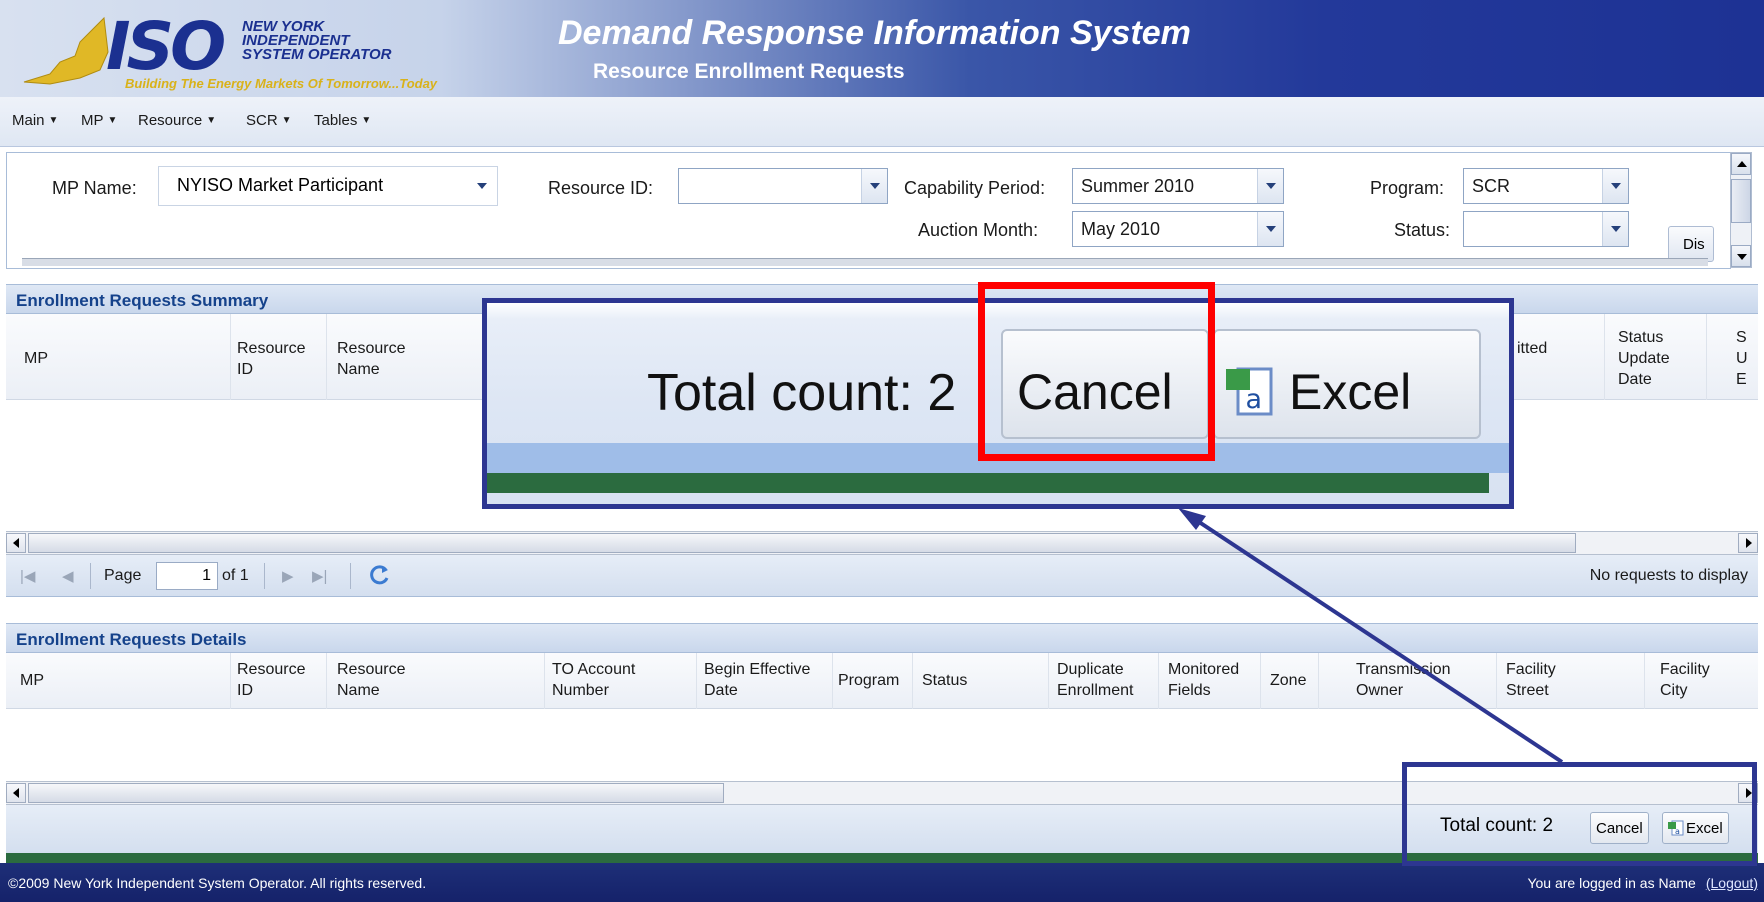 This screenshot has height=902, width=1764. Describe the element at coordinates (1403, 680) in the screenshot. I see `col-transmission-owner: Transmission Owner` at that location.